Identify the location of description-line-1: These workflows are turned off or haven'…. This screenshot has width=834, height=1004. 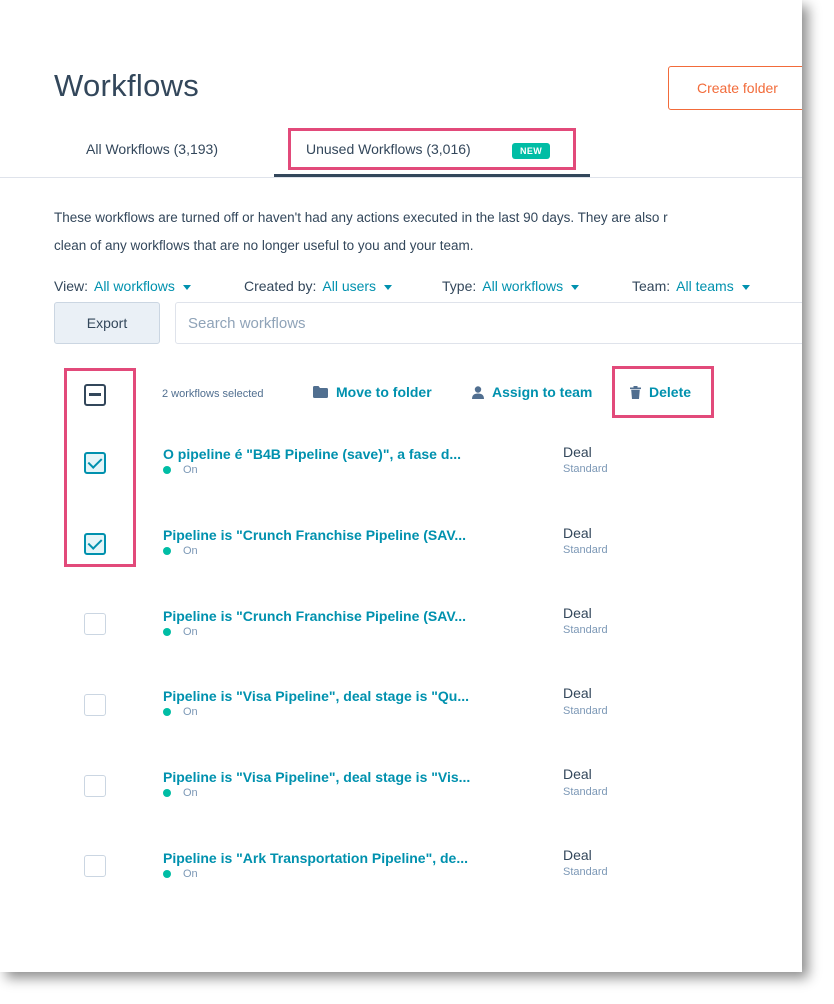
(361, 217).